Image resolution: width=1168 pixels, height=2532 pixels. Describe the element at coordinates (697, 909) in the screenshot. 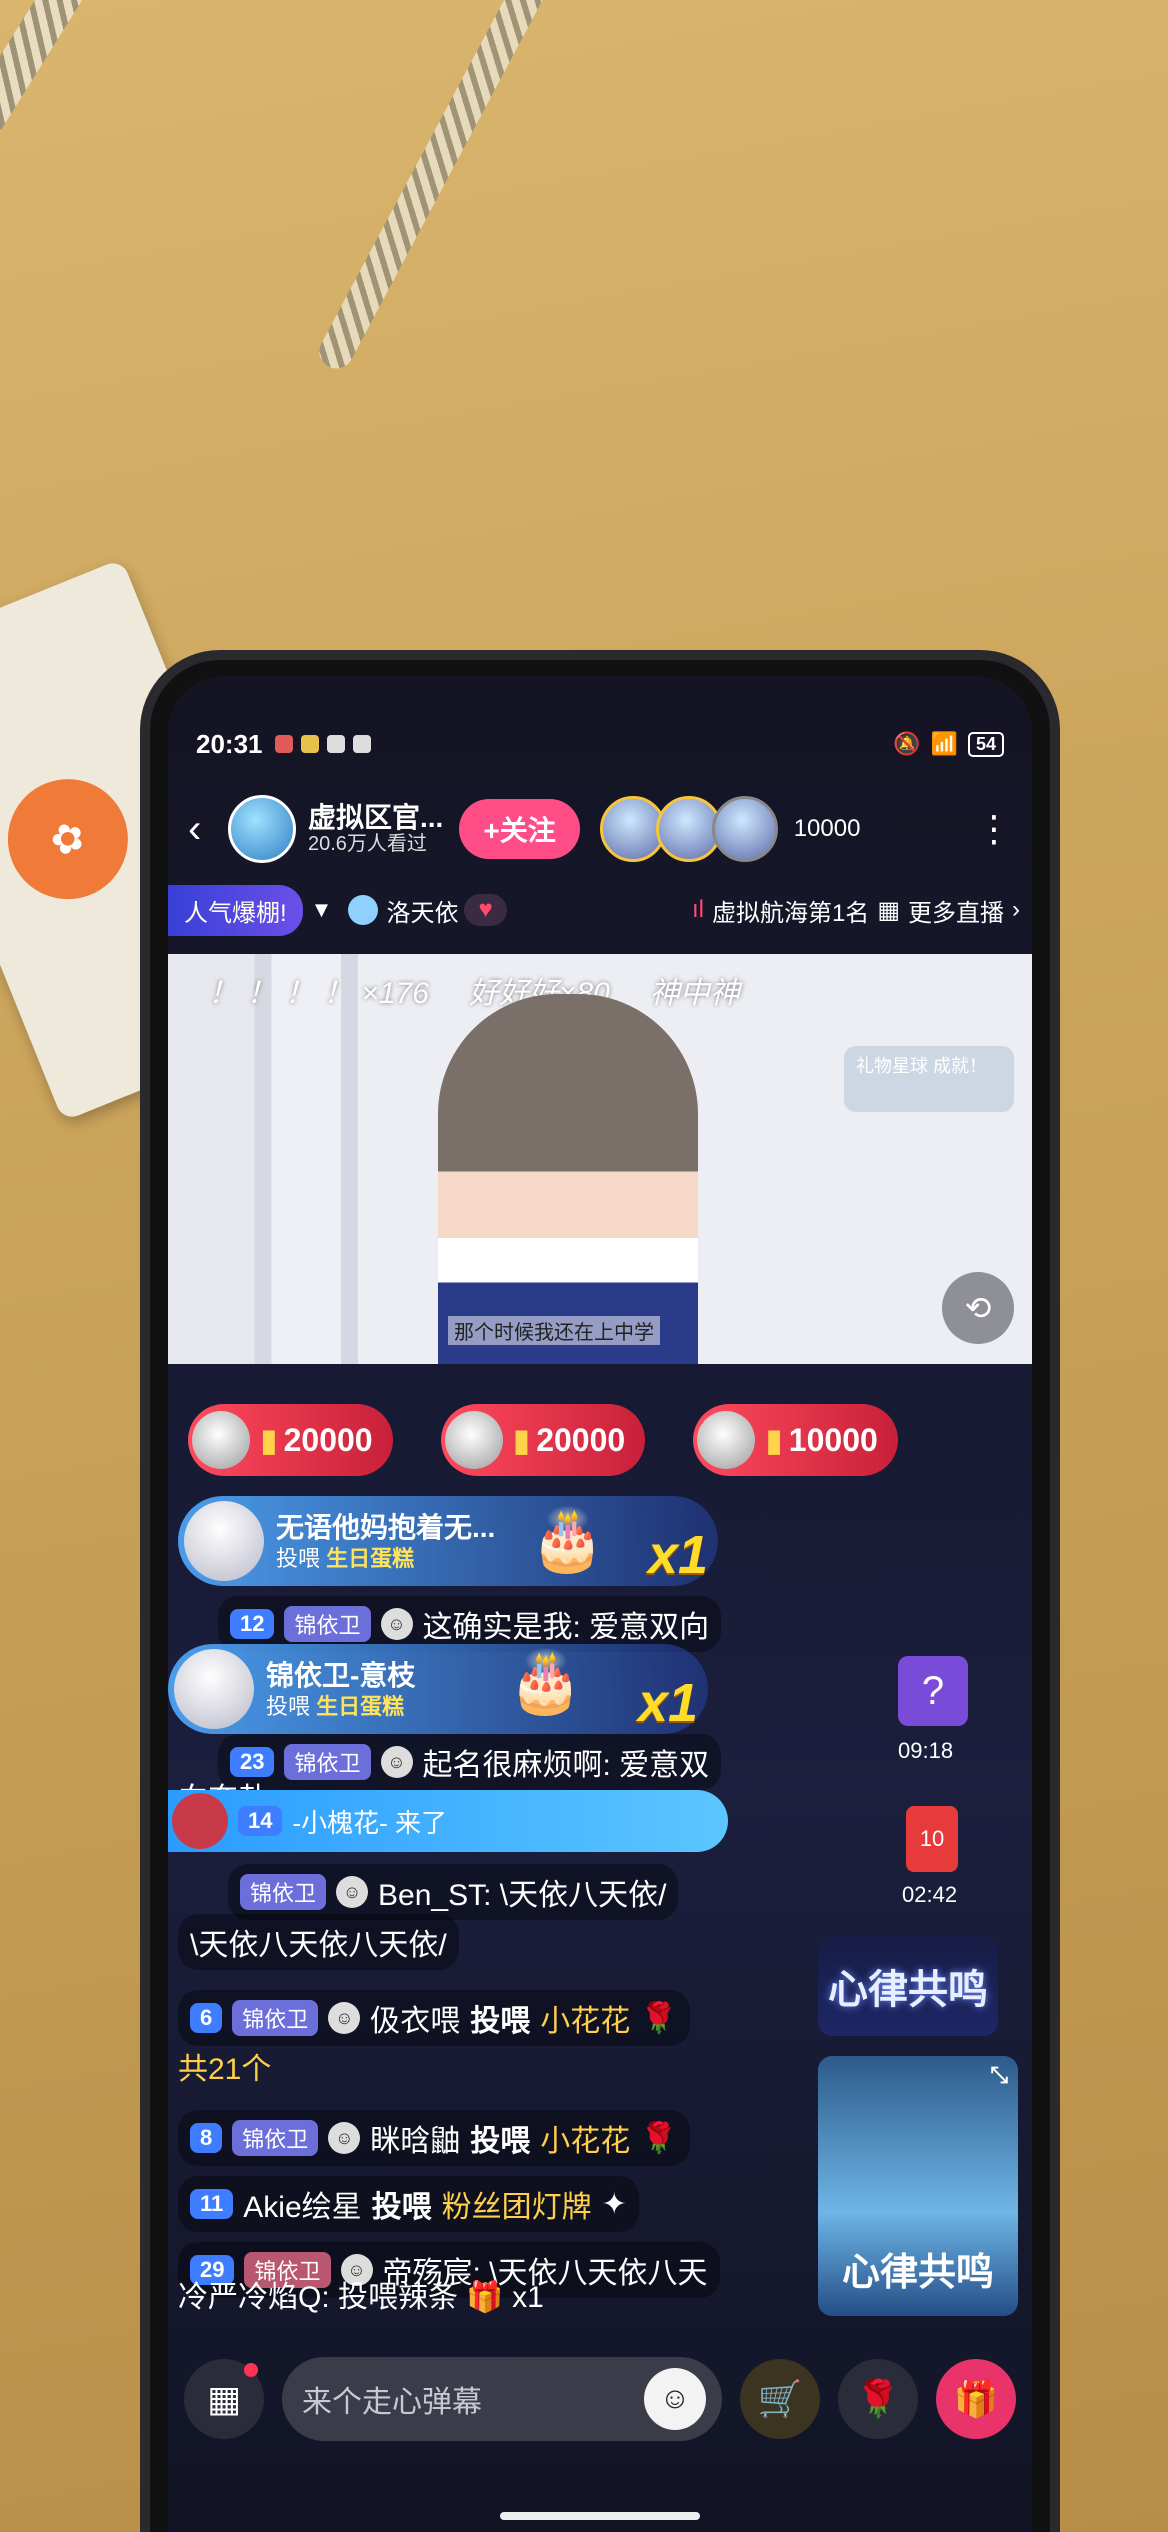

I see `rank-bars-icon: ıl` at that location.